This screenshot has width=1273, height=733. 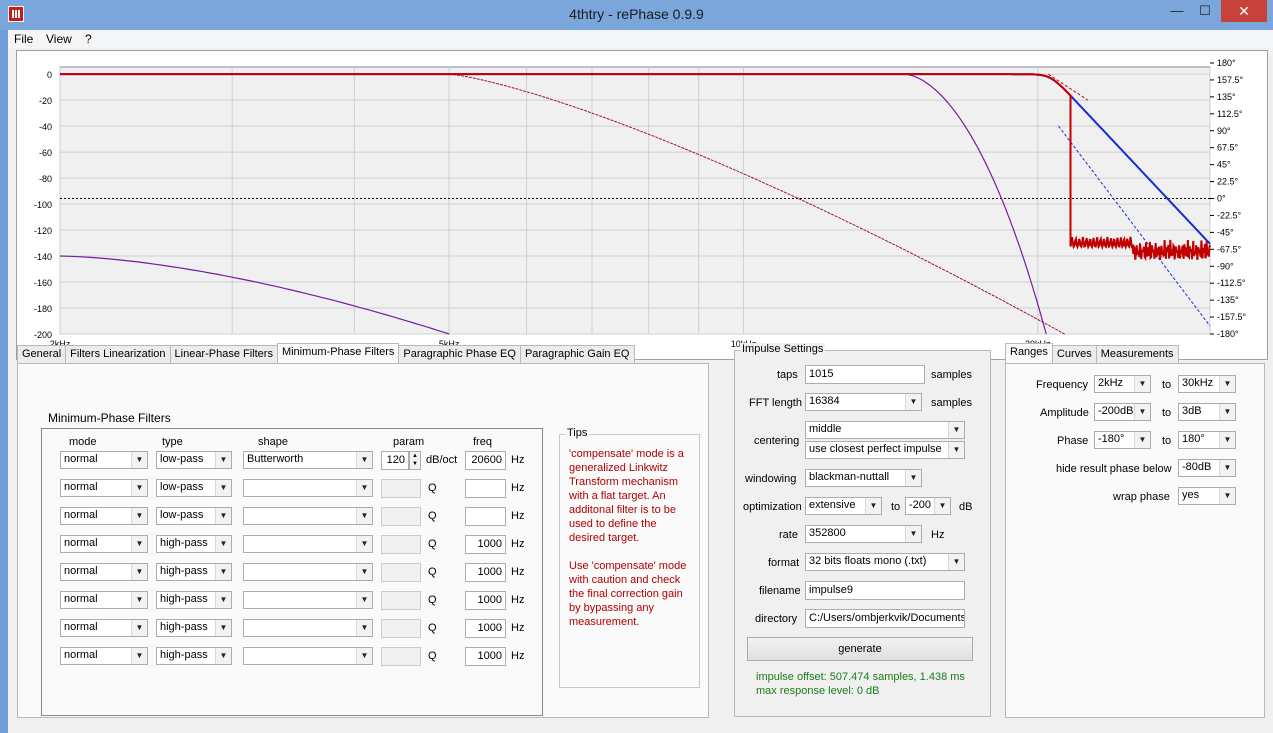 What do you see at coordinates (577, 354) in the screenshot?
I see `tab-paragraphic-gain-eq: Paragraphic Gain EQ` at bounding box center [577, 354].